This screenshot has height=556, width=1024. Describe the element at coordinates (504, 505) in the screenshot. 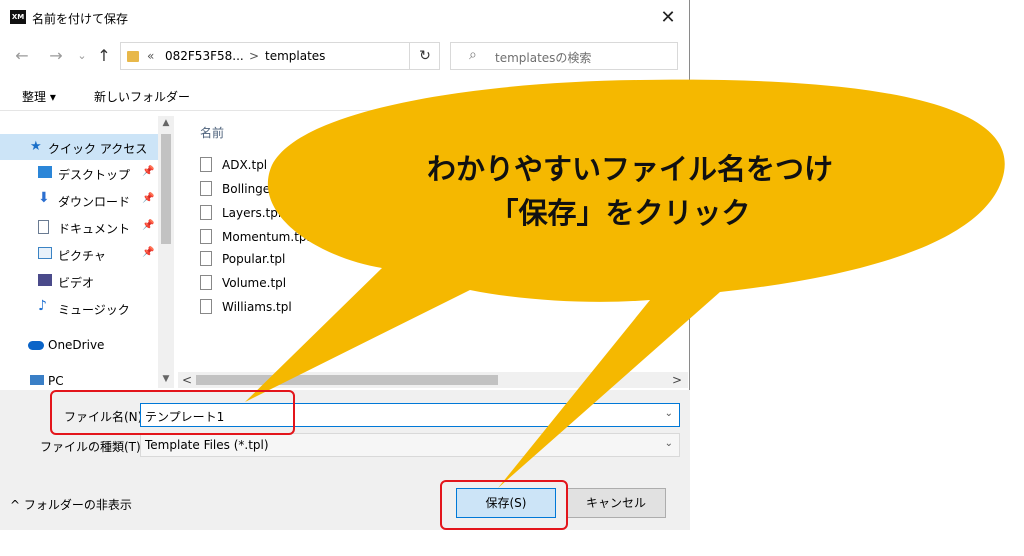

I see `save-highlight` at that location.